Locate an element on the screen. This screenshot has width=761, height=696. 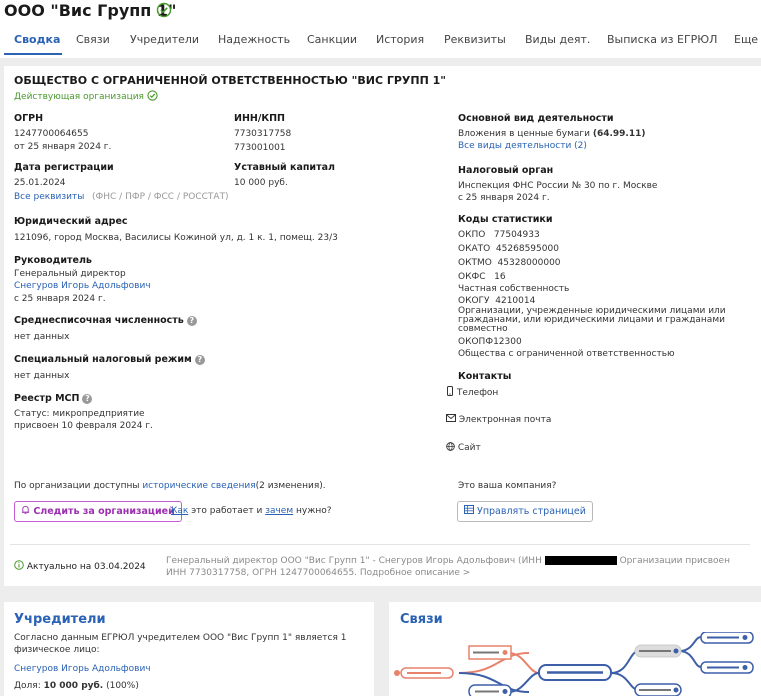
follow-button-label: Следить за организацией is located at coordinates (104, 511).